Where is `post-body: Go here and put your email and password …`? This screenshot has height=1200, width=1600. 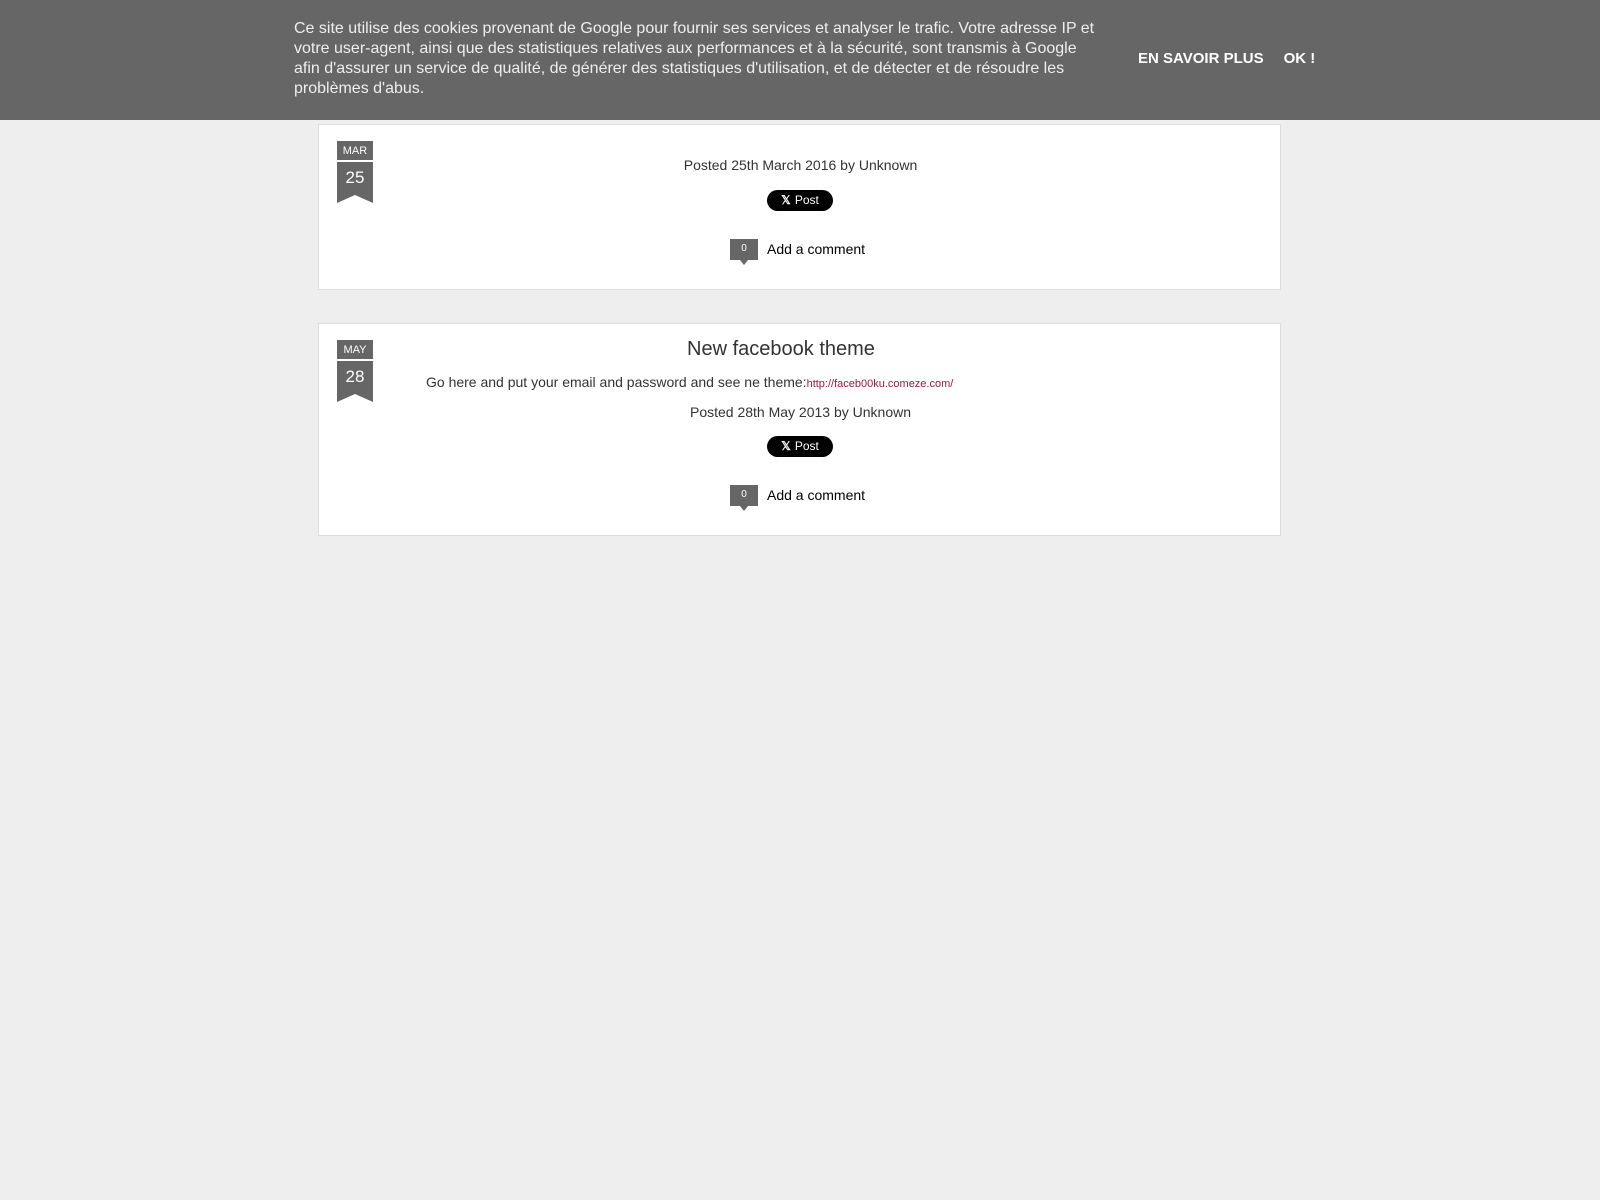
post-body: Go here and put your email and password … is located at coordinates (689, 382).